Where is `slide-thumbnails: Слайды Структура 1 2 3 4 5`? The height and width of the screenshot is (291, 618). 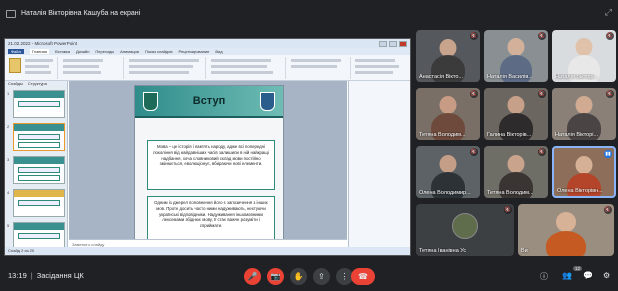 slide-thumbnails: Слайды Структура 1 2 3 4 5 is located at coordinates (36, 165).